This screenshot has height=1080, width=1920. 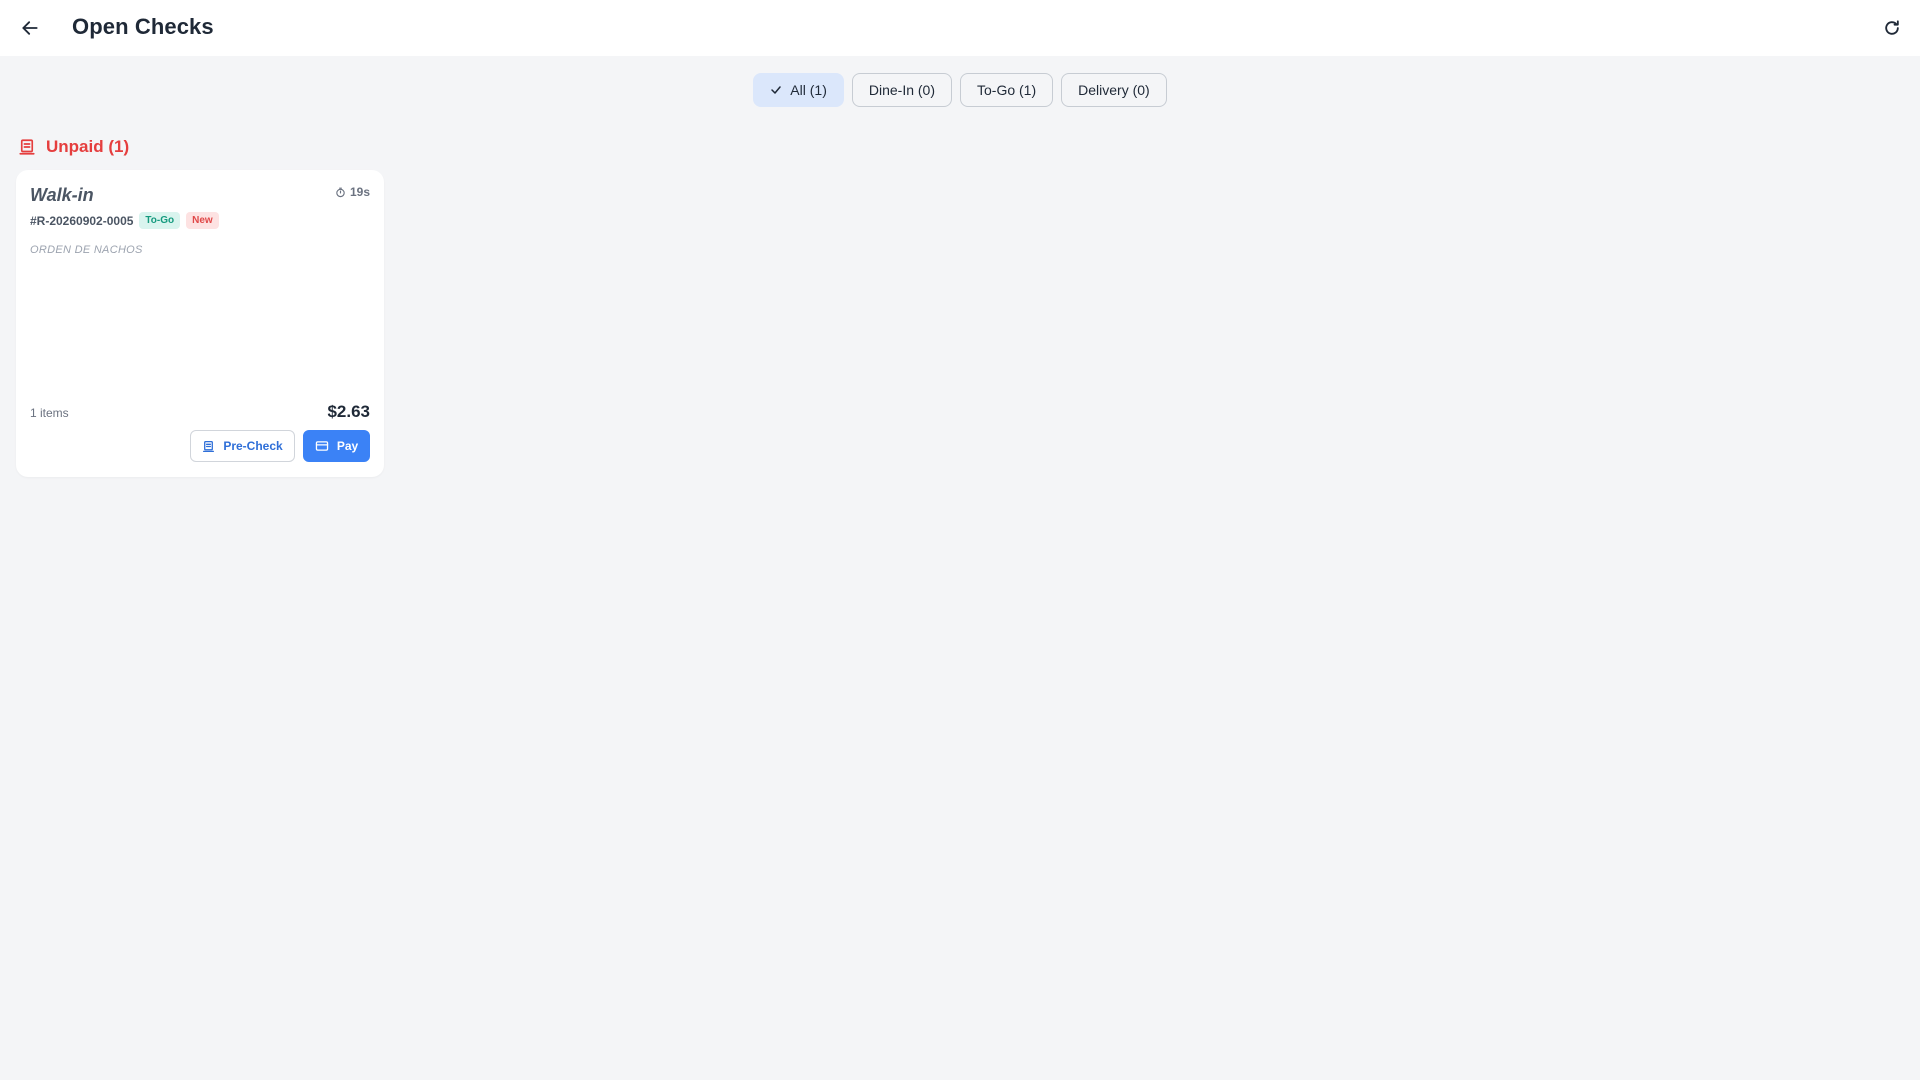 I want to click on customer-name: Walk-in, so click(x=62, y=195).